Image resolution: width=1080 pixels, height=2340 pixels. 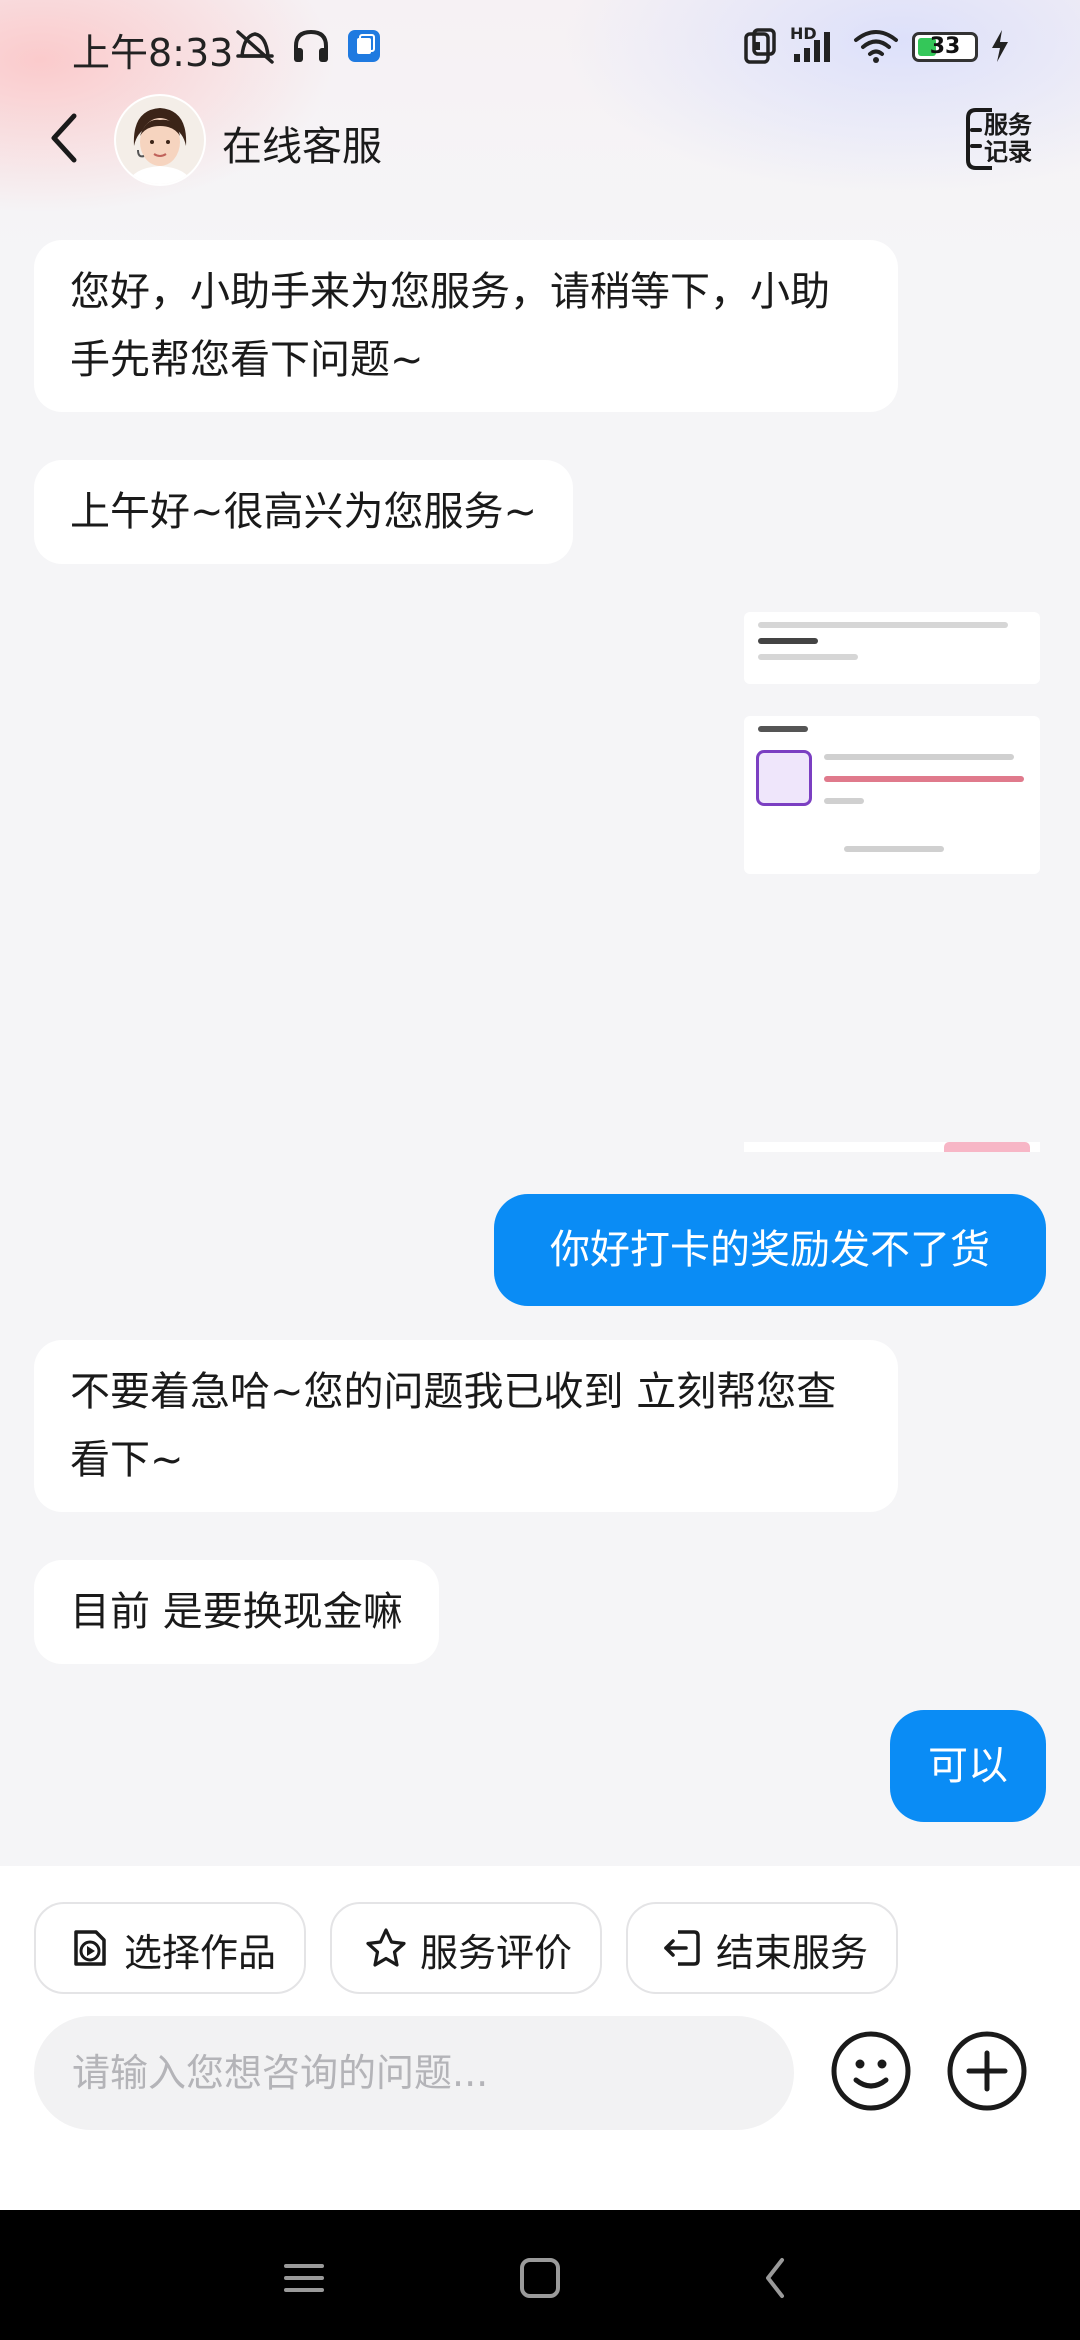 I want to click on message-input, so click(x=414, y=2073).